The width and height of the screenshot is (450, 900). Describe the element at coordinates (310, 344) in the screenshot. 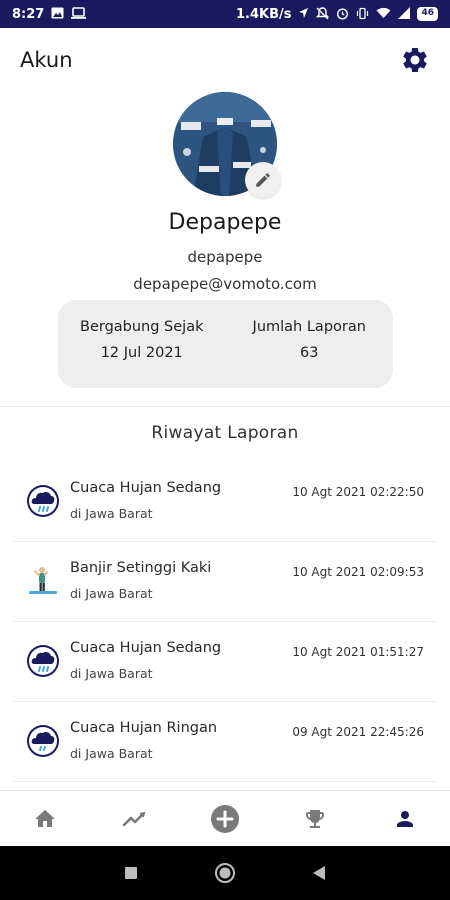

I see `stat-reports: Jumlah Laporan 63` at that location.